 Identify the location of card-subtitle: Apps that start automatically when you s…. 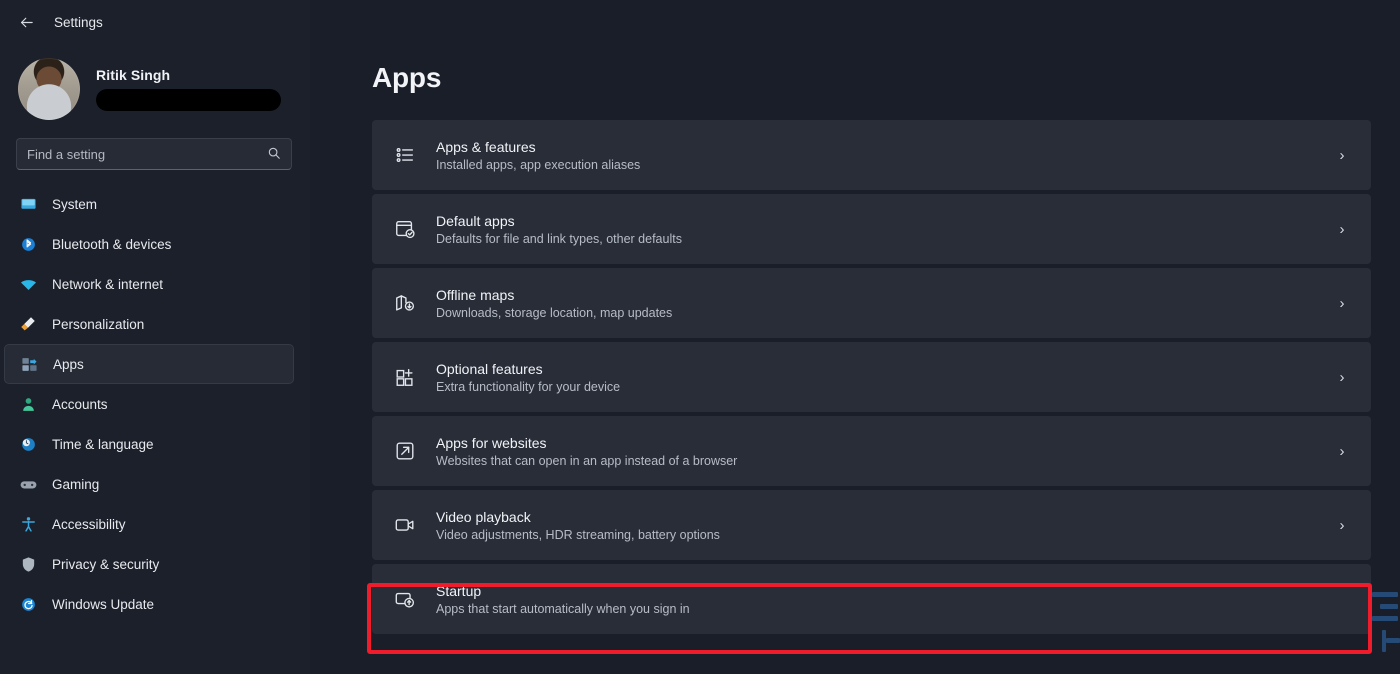
(563, 608).